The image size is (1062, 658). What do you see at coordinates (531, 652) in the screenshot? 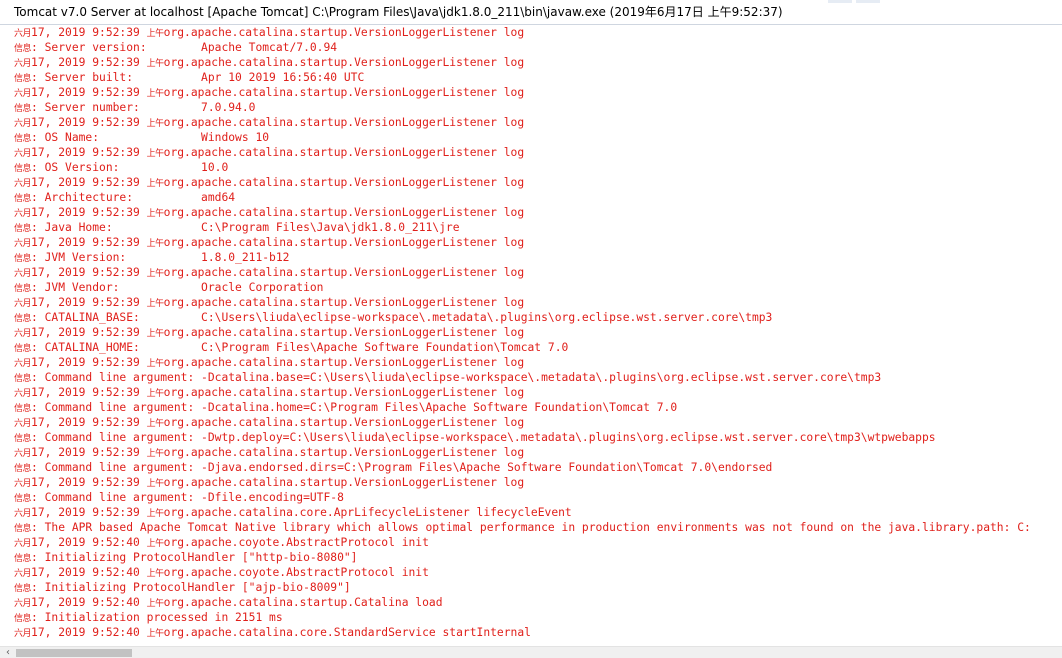
I see `horizontal-scrollbar: ‹` at bounding box center [531, 652].